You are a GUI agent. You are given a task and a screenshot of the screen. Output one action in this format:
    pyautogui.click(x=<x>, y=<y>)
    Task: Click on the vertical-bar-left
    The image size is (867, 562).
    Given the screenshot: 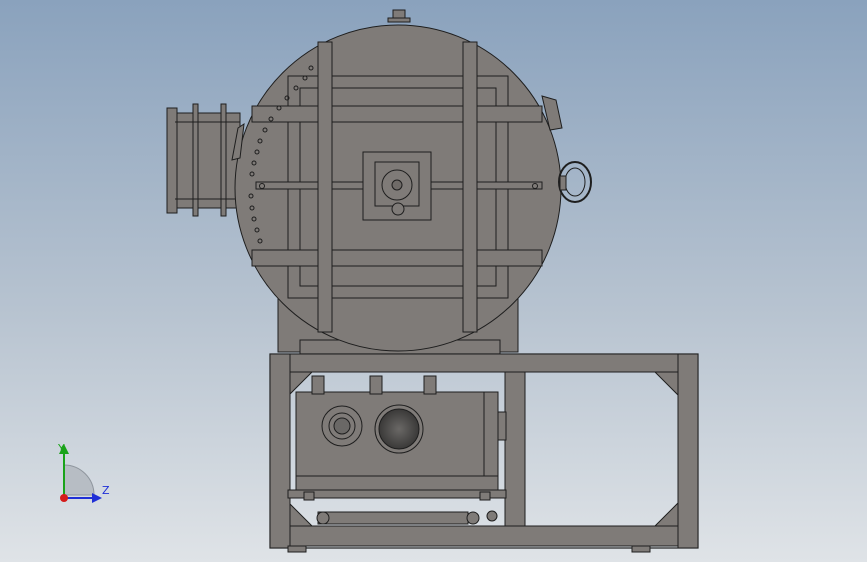 What is the action you would take?
    pyautogui.click(x=325, y=187)
    